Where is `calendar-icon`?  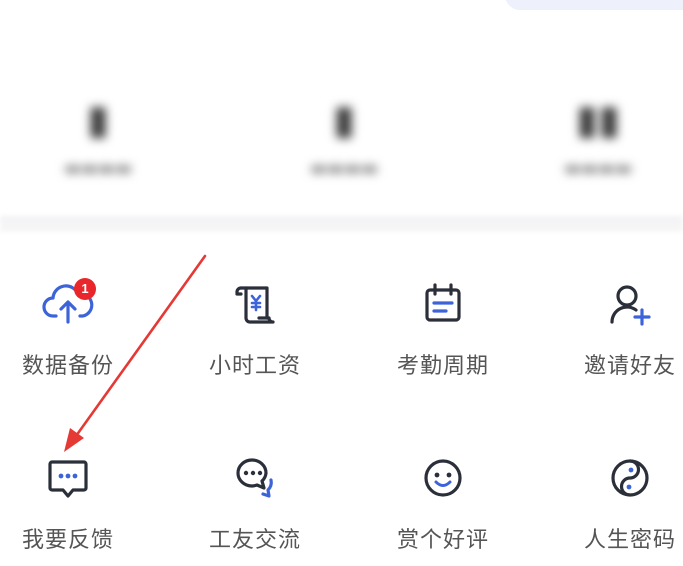
calendar-icon is located at coordinates (443, 304).